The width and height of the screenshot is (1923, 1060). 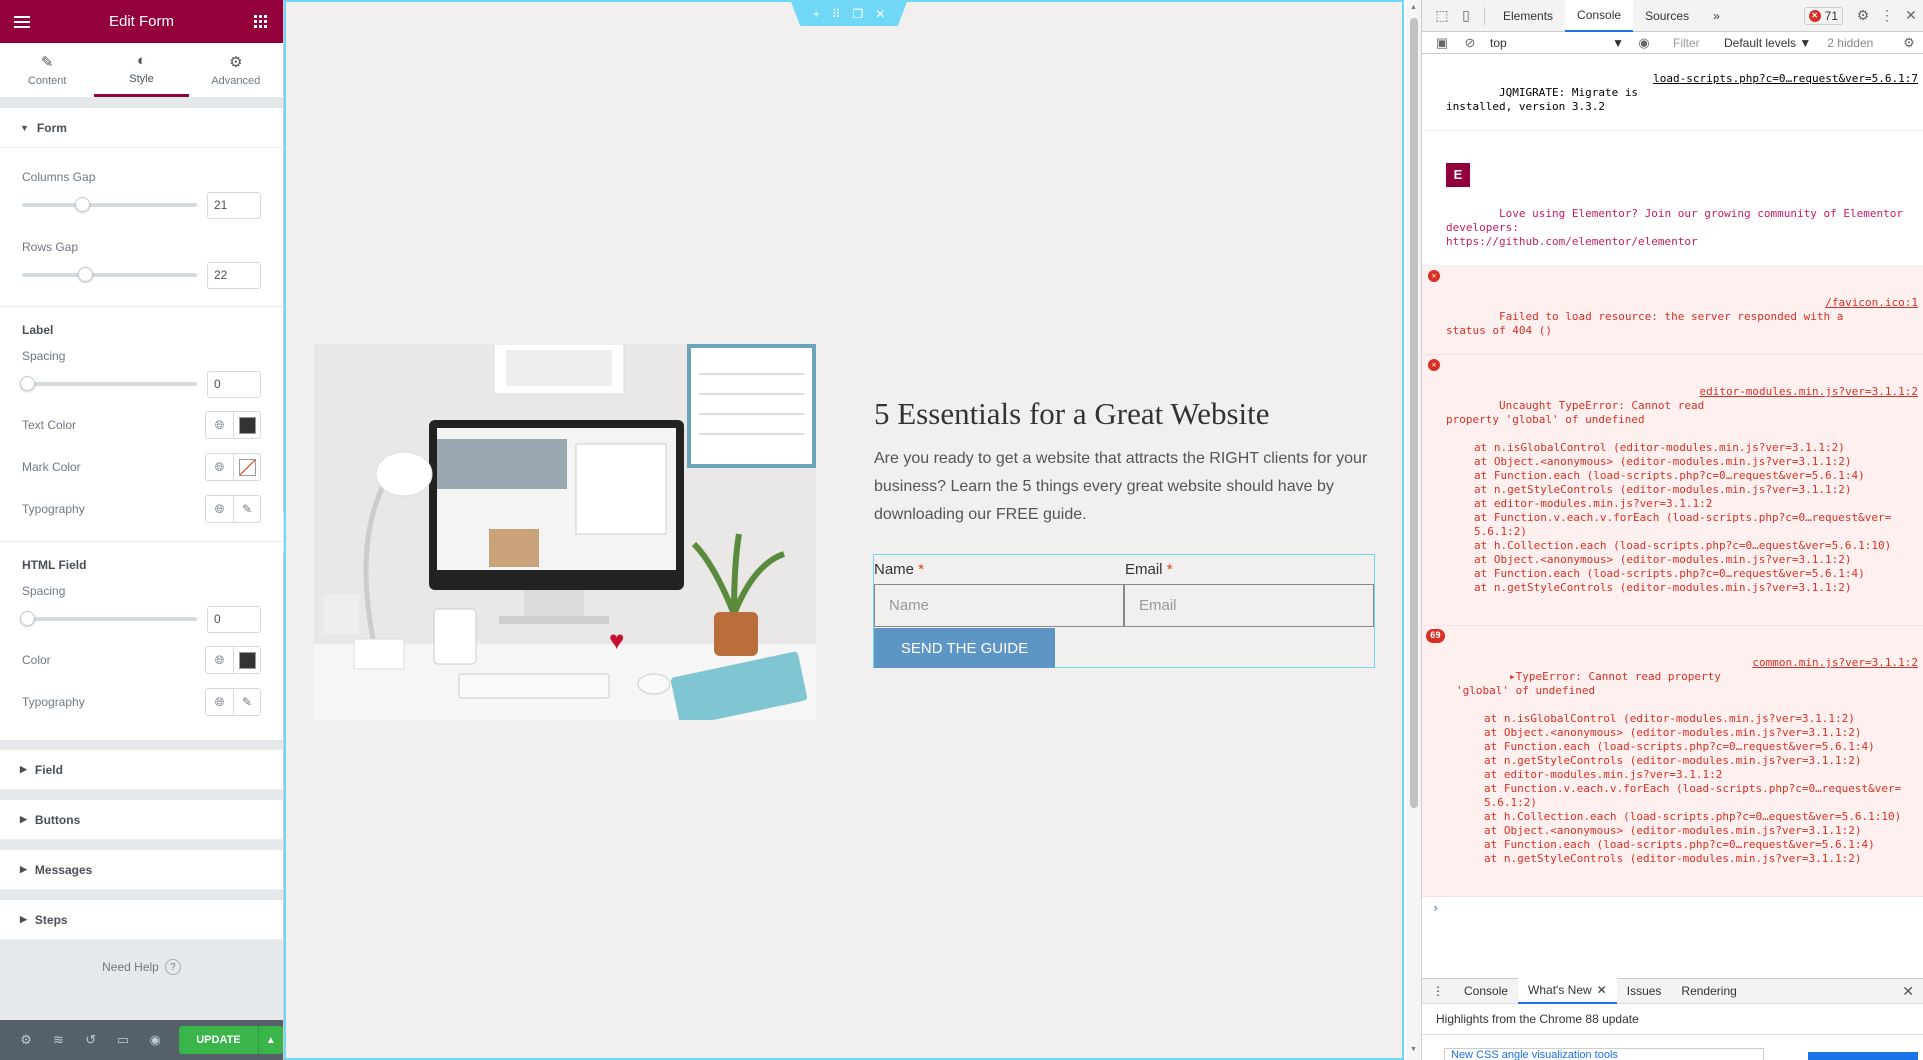 I want to click on name-input: Name, so click(x=999, y=605).